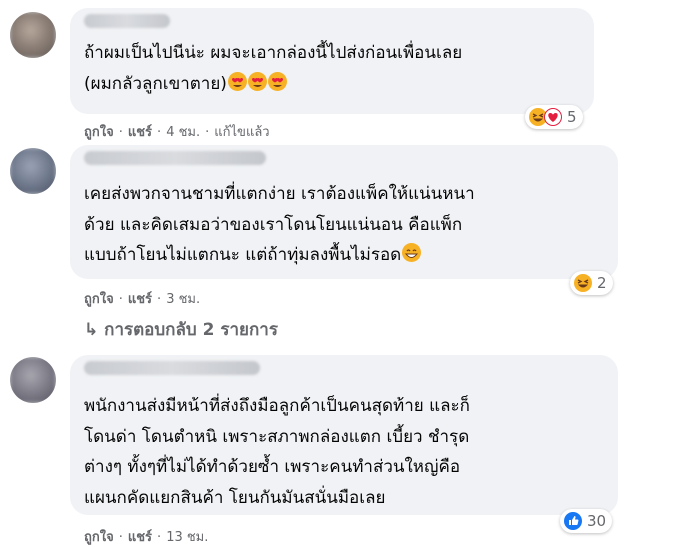 Image resolution: width=673 pixels, height=547 pixels. I want to click on grin-icon, so click(412, 252).